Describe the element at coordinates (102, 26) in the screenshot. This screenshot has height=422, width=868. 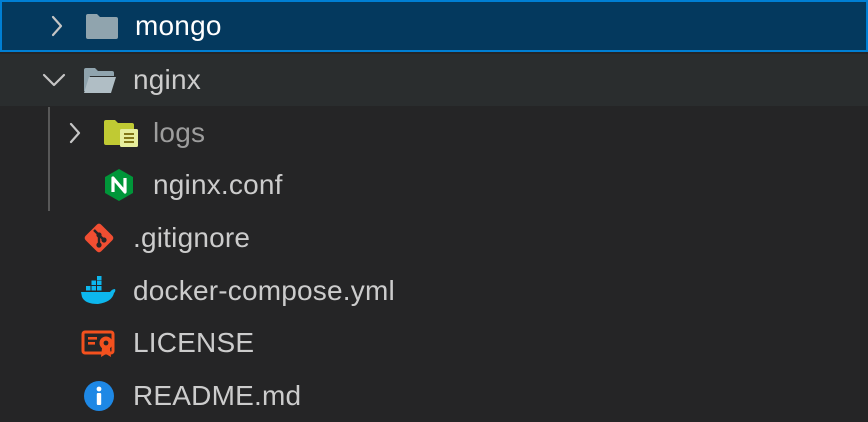
I see `folder-icon` at that location.